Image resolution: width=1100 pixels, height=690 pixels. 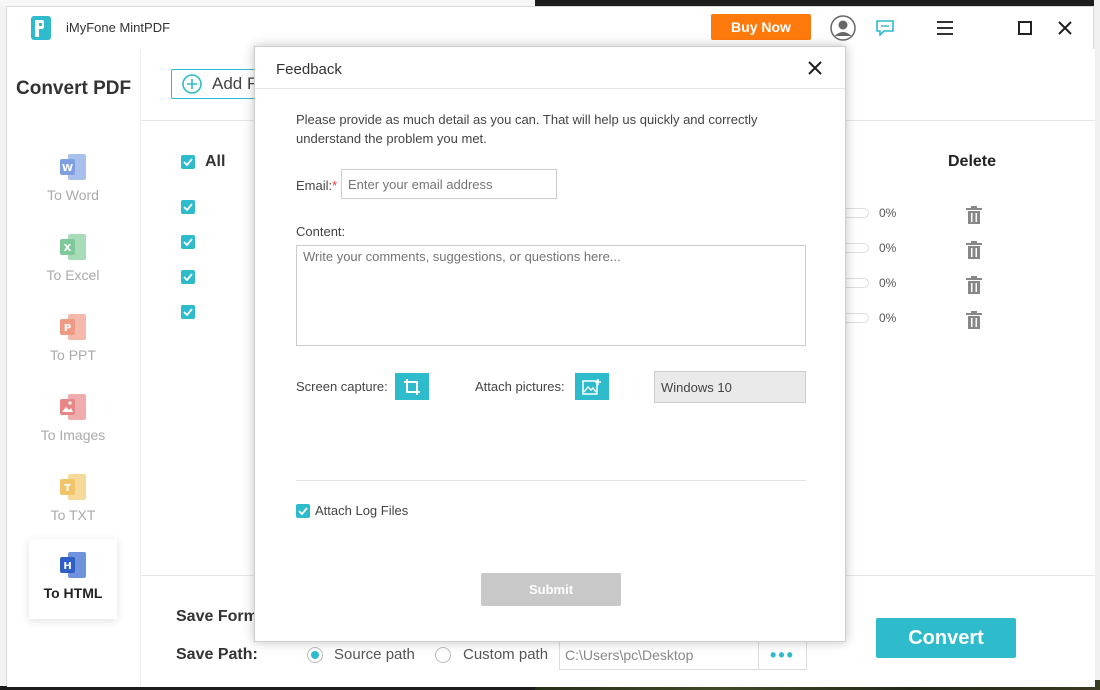 What do you see at coordinates (972, 161) in the screenshot?
I see `delete-column-header: Delete` at bounding box center [972, 161].